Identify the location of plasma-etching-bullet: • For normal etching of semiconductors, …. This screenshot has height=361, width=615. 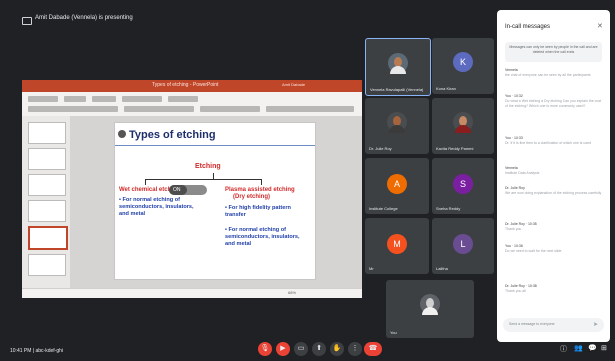
(262, 237).